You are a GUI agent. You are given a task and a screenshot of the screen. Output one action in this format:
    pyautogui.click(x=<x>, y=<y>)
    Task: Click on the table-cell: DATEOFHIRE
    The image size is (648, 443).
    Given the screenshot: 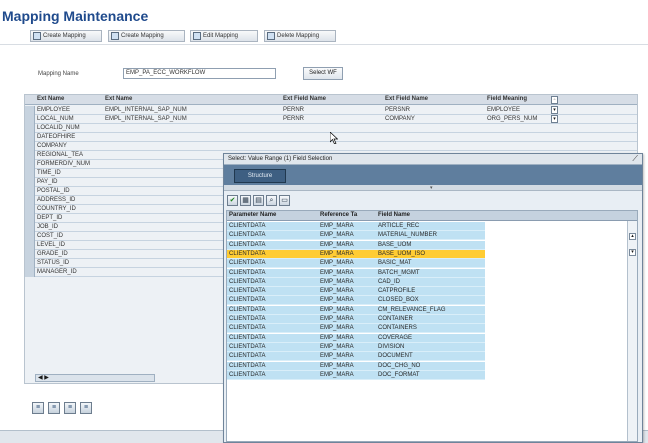 What is the action you would take?
    pyautogui.click(x=56, y=137)
    